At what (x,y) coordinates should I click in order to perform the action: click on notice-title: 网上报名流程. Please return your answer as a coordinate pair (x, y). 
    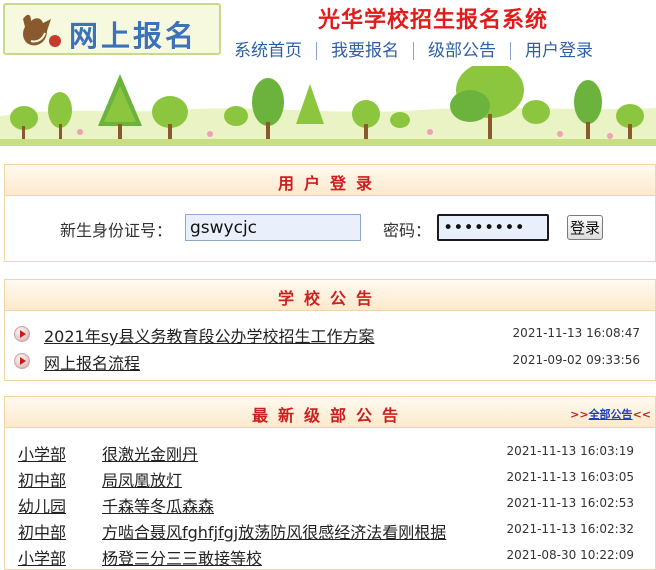
    Looking at the image, I should click on (92, 362).